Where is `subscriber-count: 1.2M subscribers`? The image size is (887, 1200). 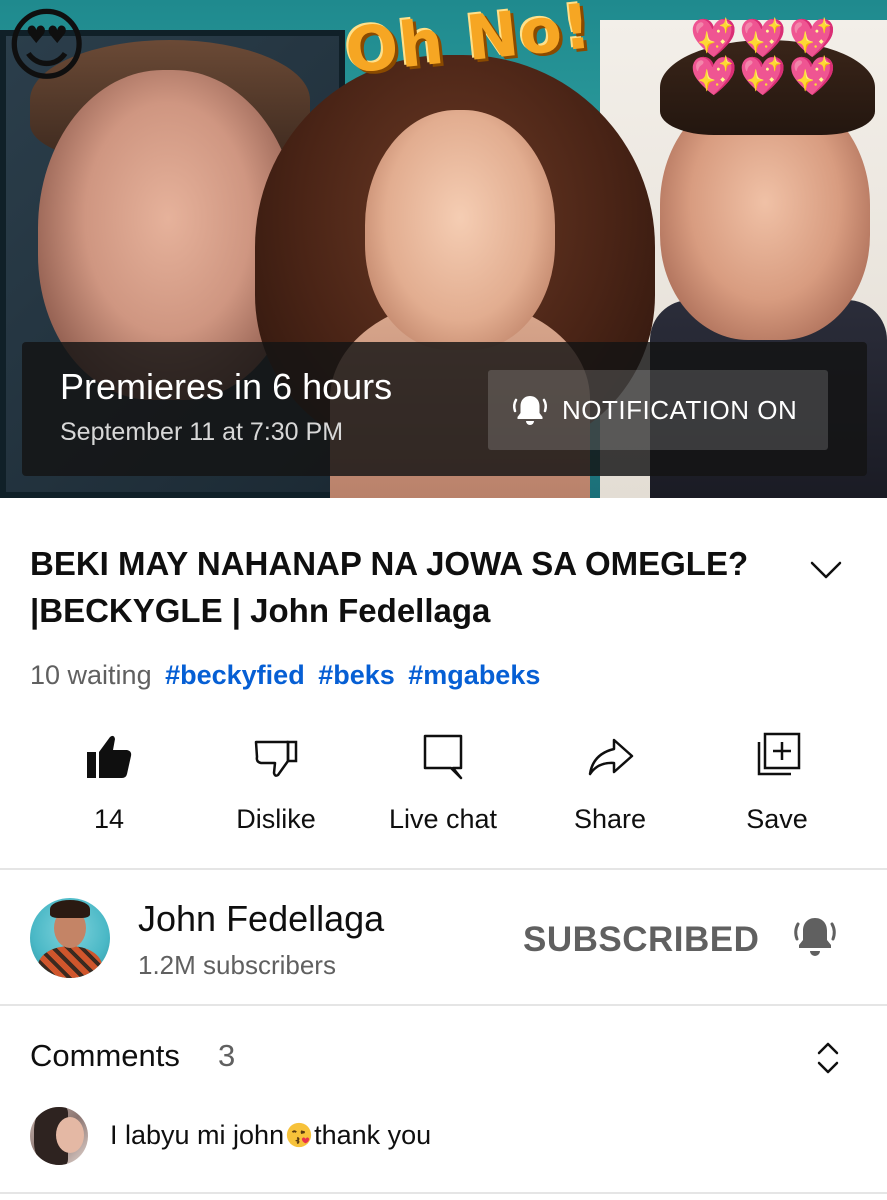
subscriber-count: 1.2M subscribers is located at coordinates (237, 965).